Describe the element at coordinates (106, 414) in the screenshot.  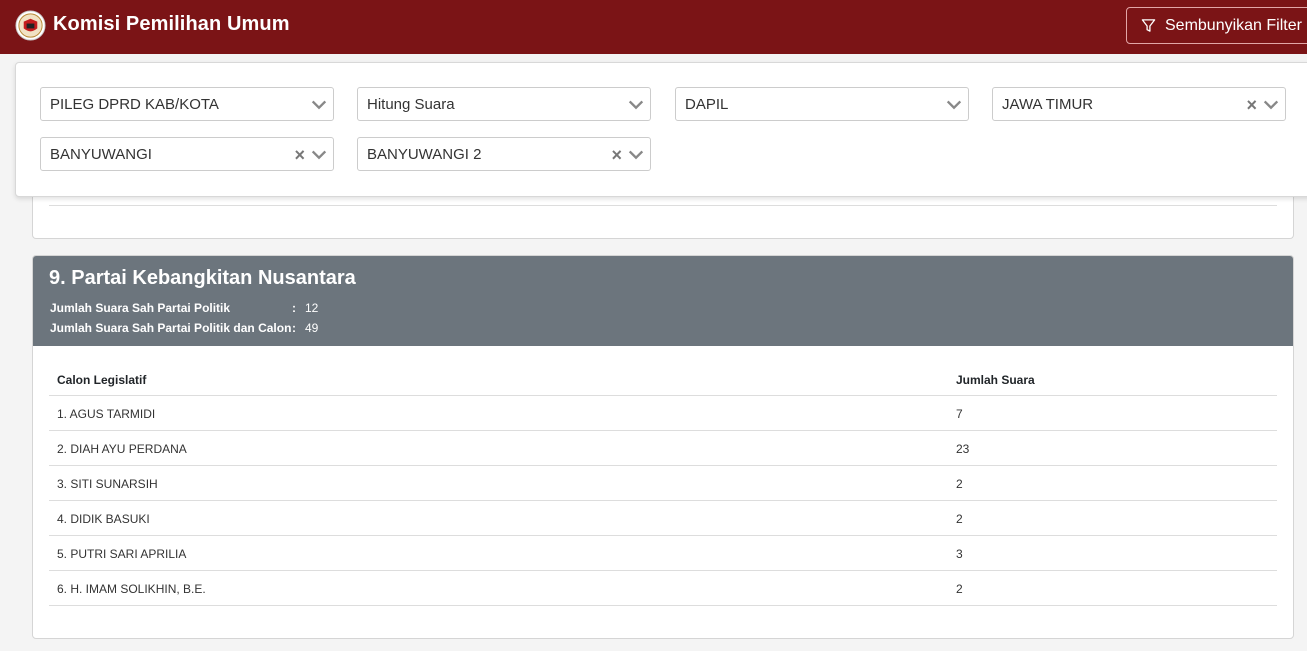
I see `candidate-name: 1. AGUS TARMIDI` at that location.